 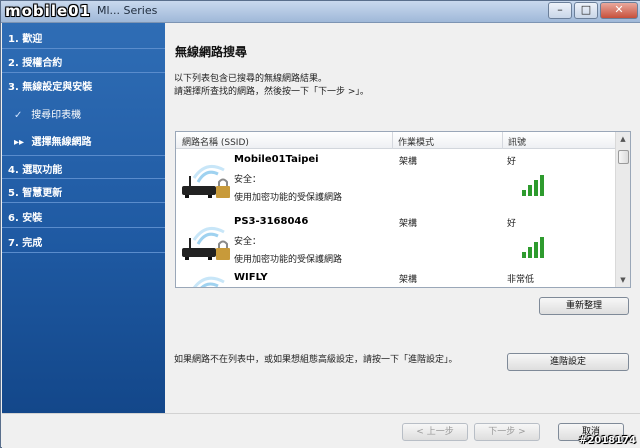 I want to click on network-row: Mobile01Taipei 安全： 使用加密功能的受保護網路 架構 好, so click(x=396, y=181).